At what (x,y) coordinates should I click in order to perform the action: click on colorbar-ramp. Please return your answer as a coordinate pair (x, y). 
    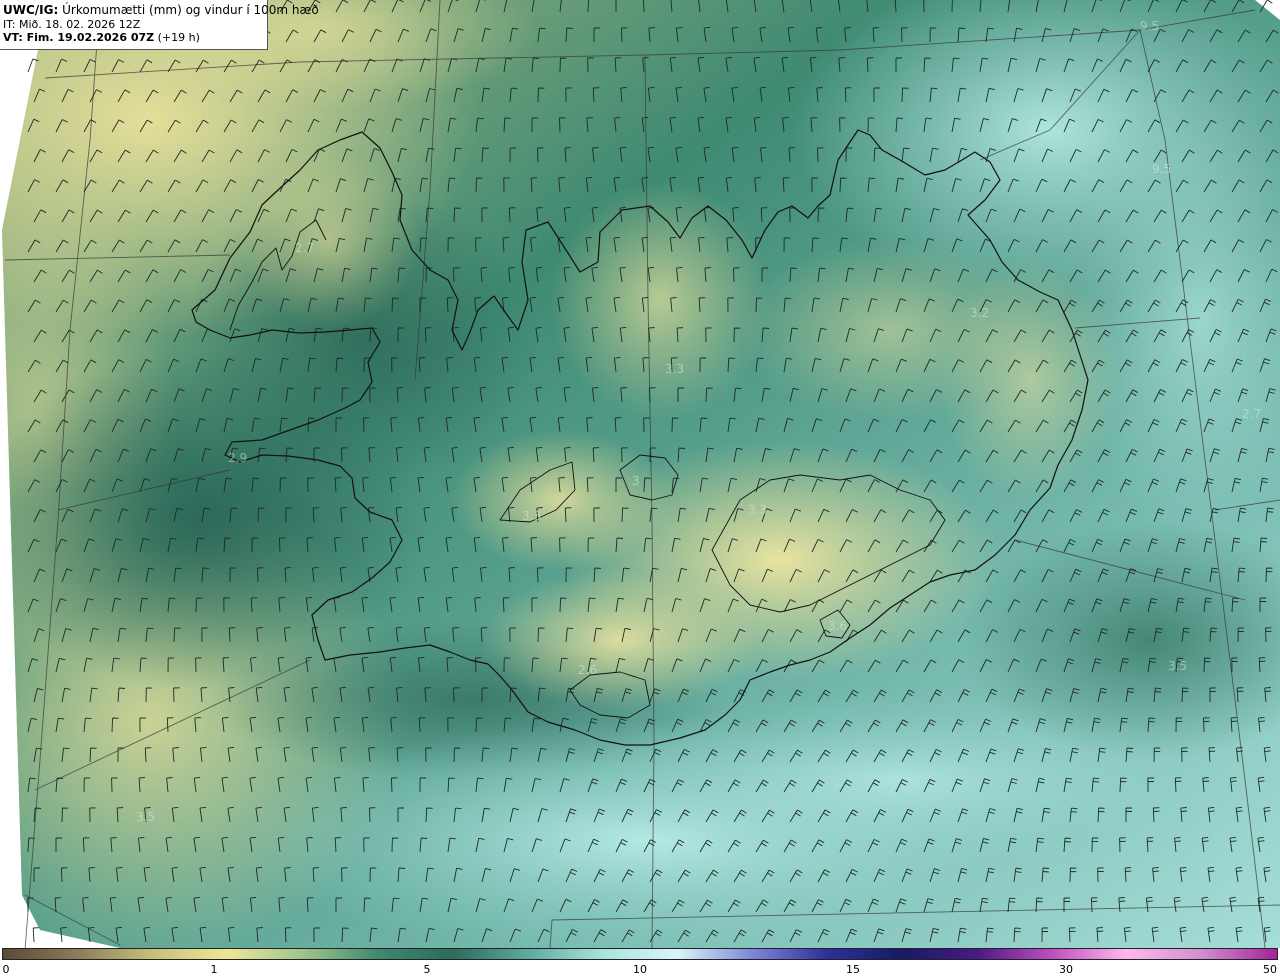
    Looking at the image, I should click on (640, 954).